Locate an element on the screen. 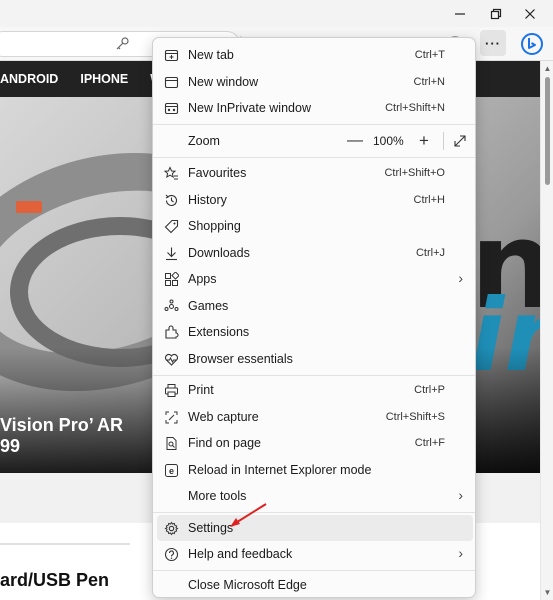  section-divider is located at coordinates (65, 544).